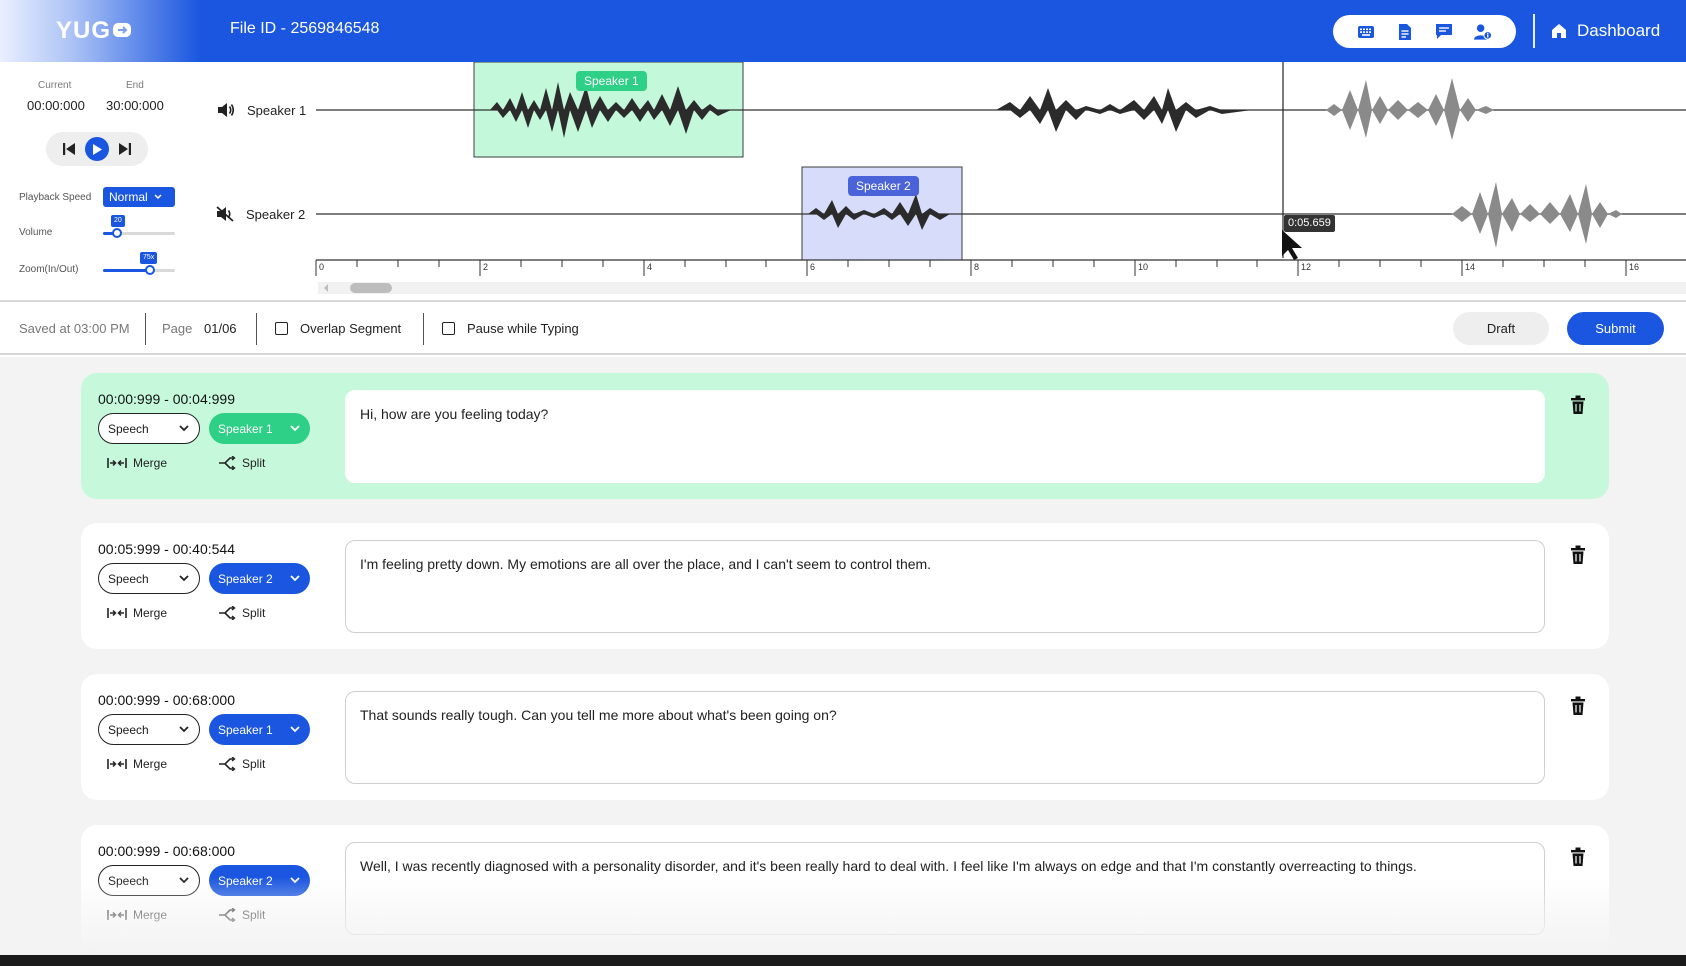  I want to click on dashboard-link: Dashboard, so click(1605, 31).